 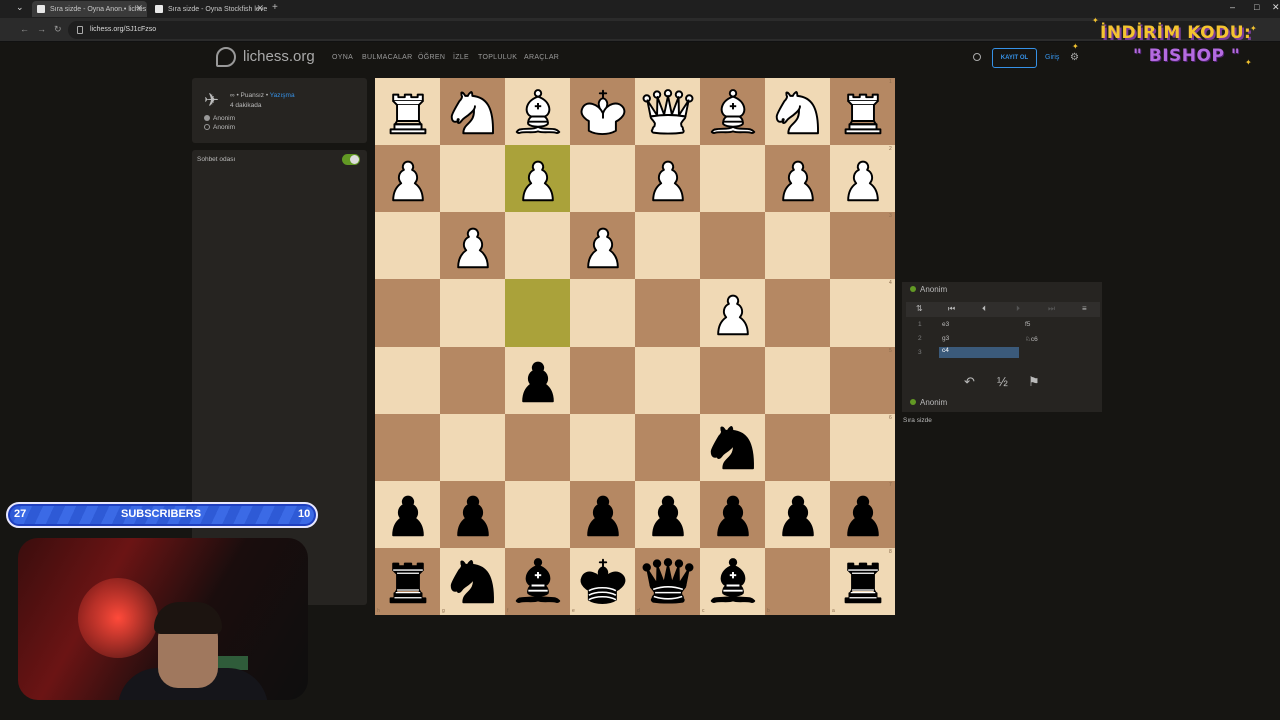 I want to click on first-move-icon: ⏮, so click(x=951, y=309).